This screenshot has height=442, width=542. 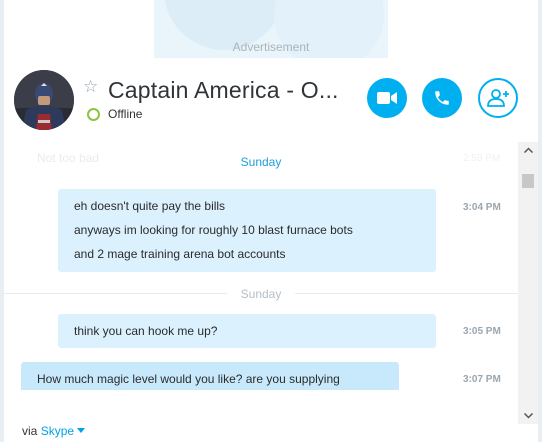 I want to click on day-separator-wrap: Sunday, so click(x=261, y=294).